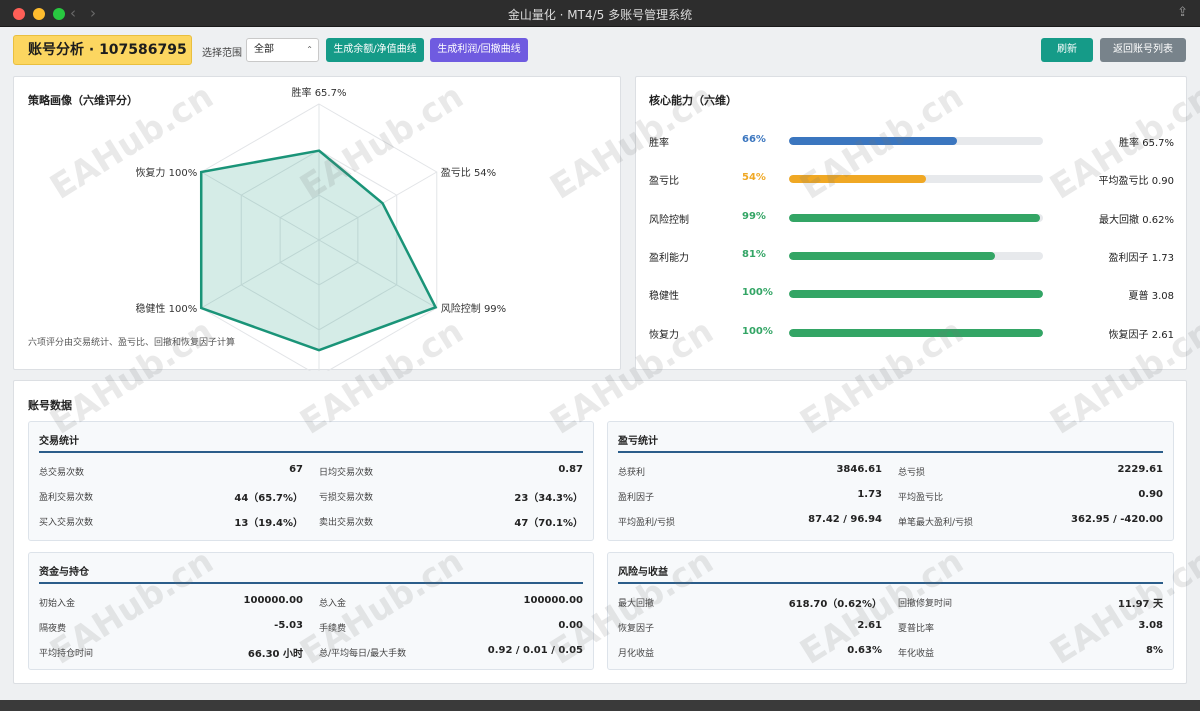 Image resolution: width=1200 pixels, height=711 pixels. What do you see at coordinates (1150, 494) in the screenshot?
I see `stat-value: 0.90` at bounding box center [1150, 494].